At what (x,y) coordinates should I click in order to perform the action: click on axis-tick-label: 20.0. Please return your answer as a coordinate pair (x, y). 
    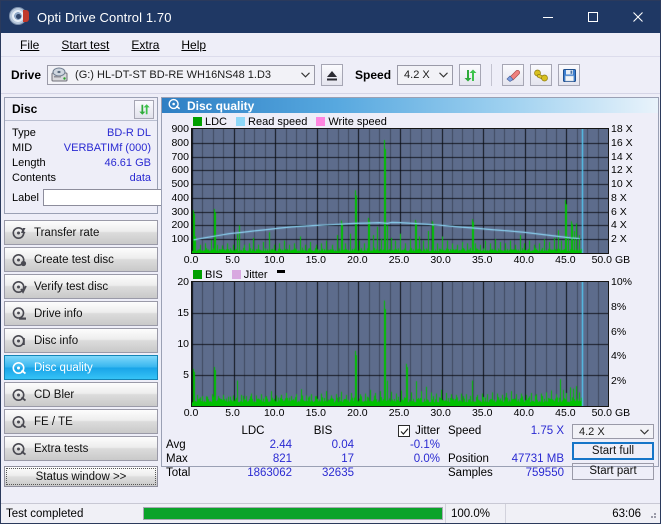
    Looking at the image, I should click on (357, 413).